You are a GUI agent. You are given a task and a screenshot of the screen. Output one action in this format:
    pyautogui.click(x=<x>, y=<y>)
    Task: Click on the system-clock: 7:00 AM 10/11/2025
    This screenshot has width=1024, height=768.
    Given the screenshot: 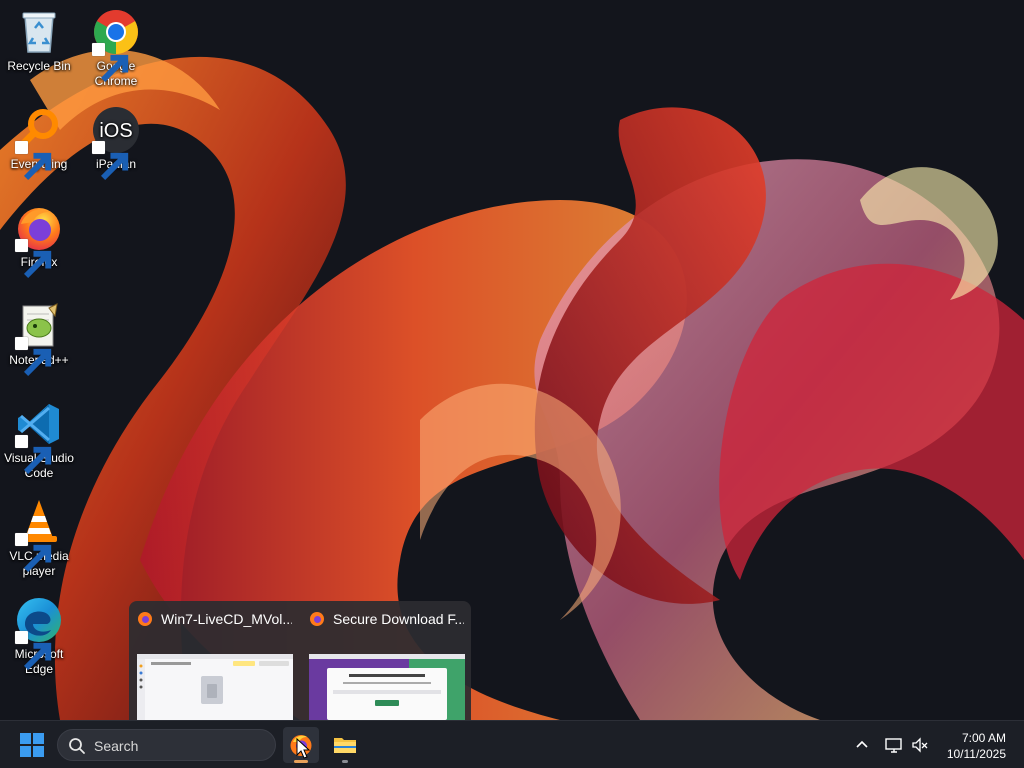 What is the action you would take?
    pyautogui.click(x=976, y=746)
    